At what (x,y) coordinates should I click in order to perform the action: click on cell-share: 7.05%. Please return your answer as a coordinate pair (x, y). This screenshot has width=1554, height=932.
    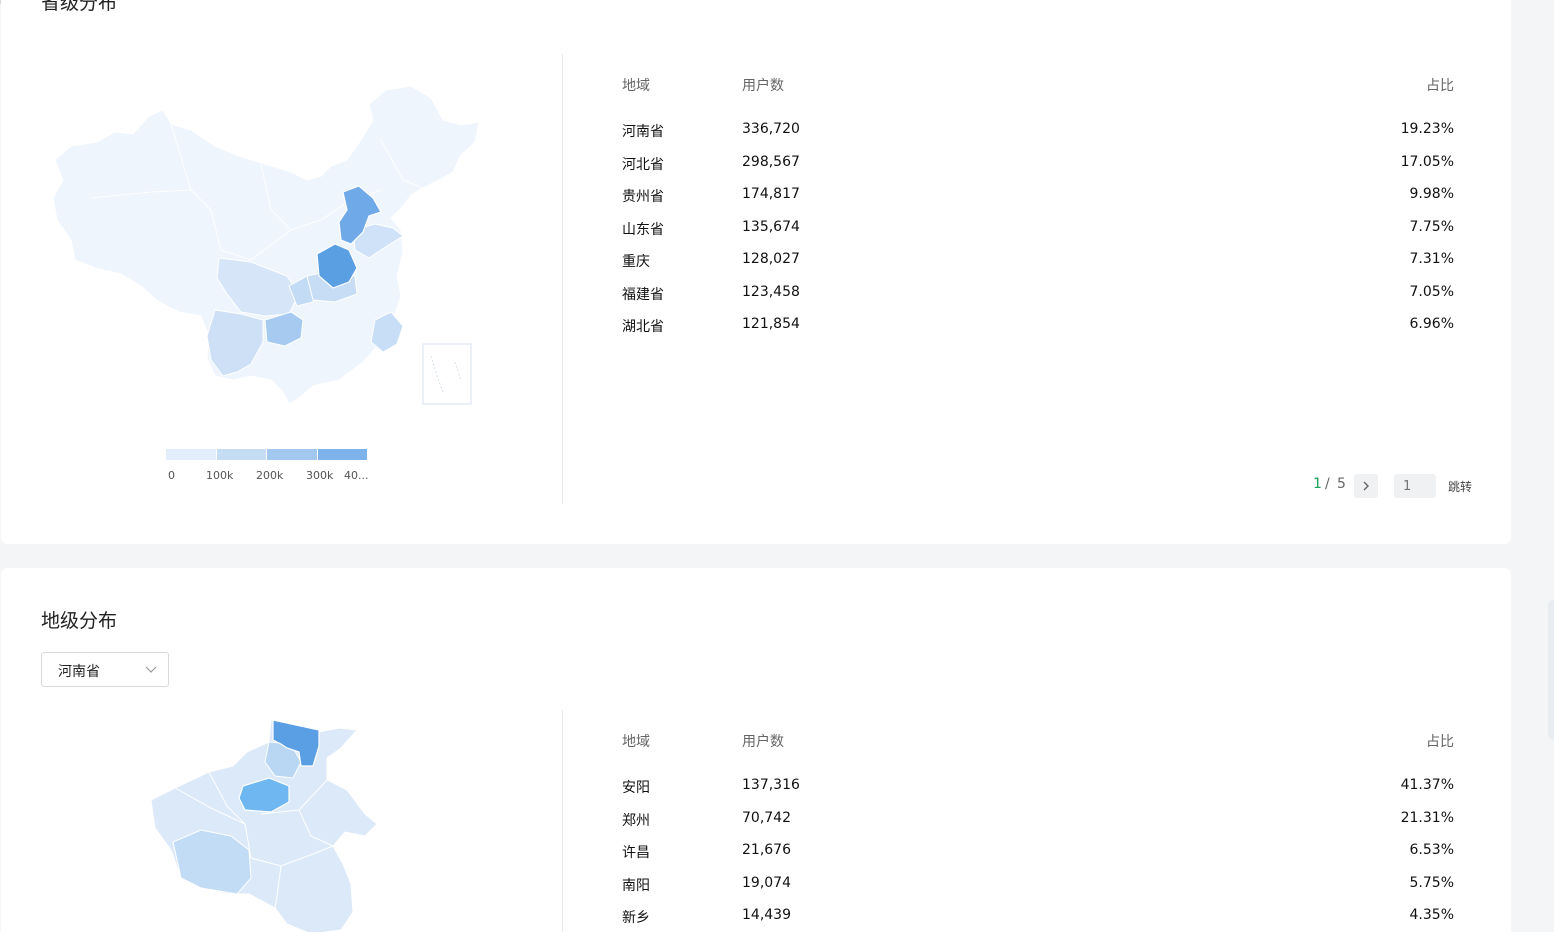
    Looking at the image, I should click on (1431, 291).